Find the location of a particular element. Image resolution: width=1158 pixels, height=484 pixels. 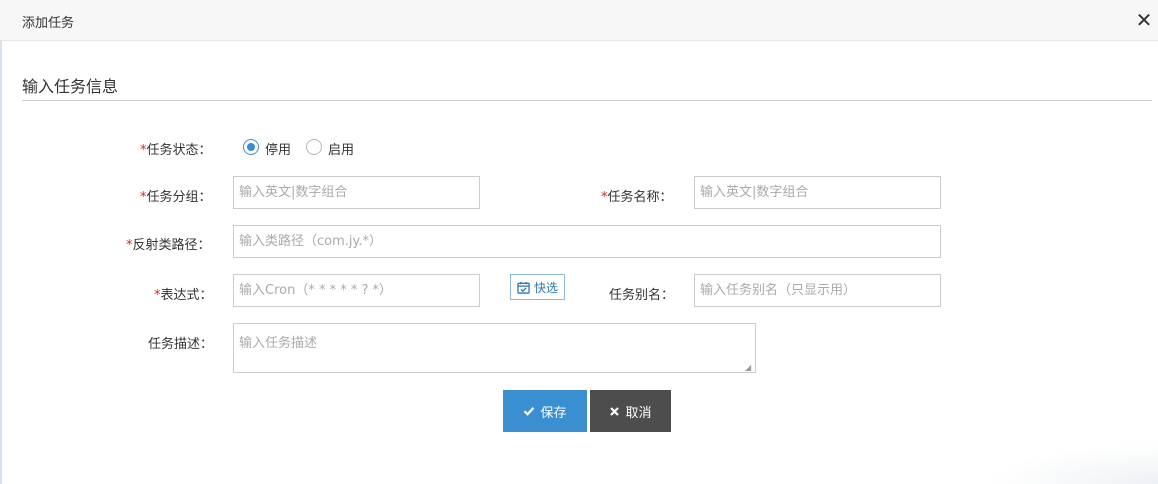

alias-label: 任务别名： is located at coordinates (642, 295).